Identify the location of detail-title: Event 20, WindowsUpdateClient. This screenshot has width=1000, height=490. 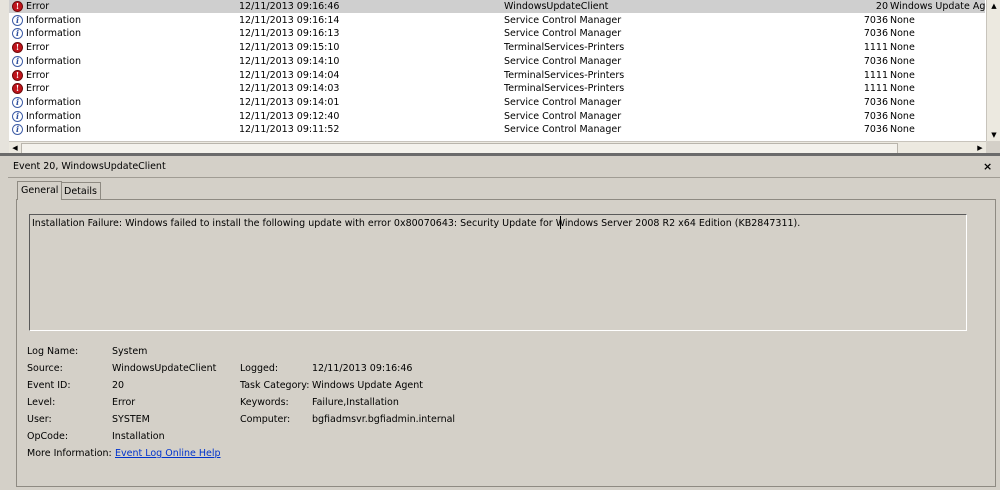
(89, 166).